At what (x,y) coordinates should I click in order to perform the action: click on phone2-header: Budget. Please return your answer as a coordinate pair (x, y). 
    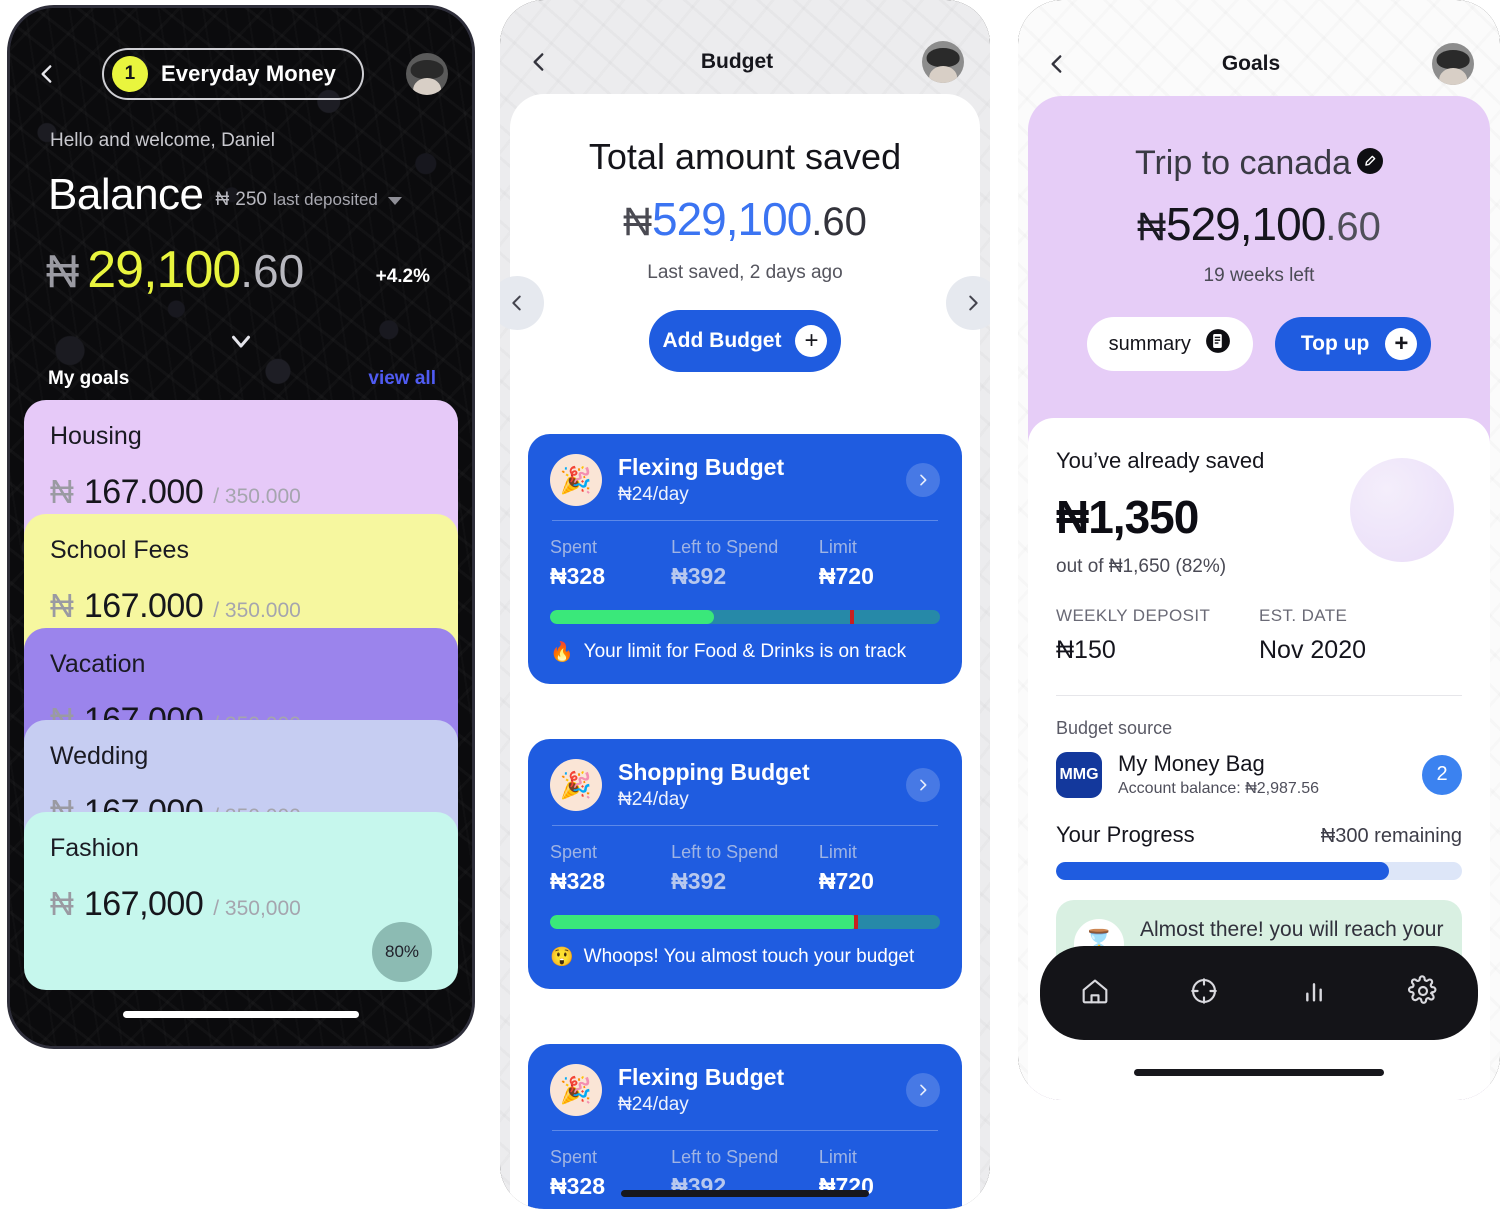
    Looking at the image, I should click on (745, 62).